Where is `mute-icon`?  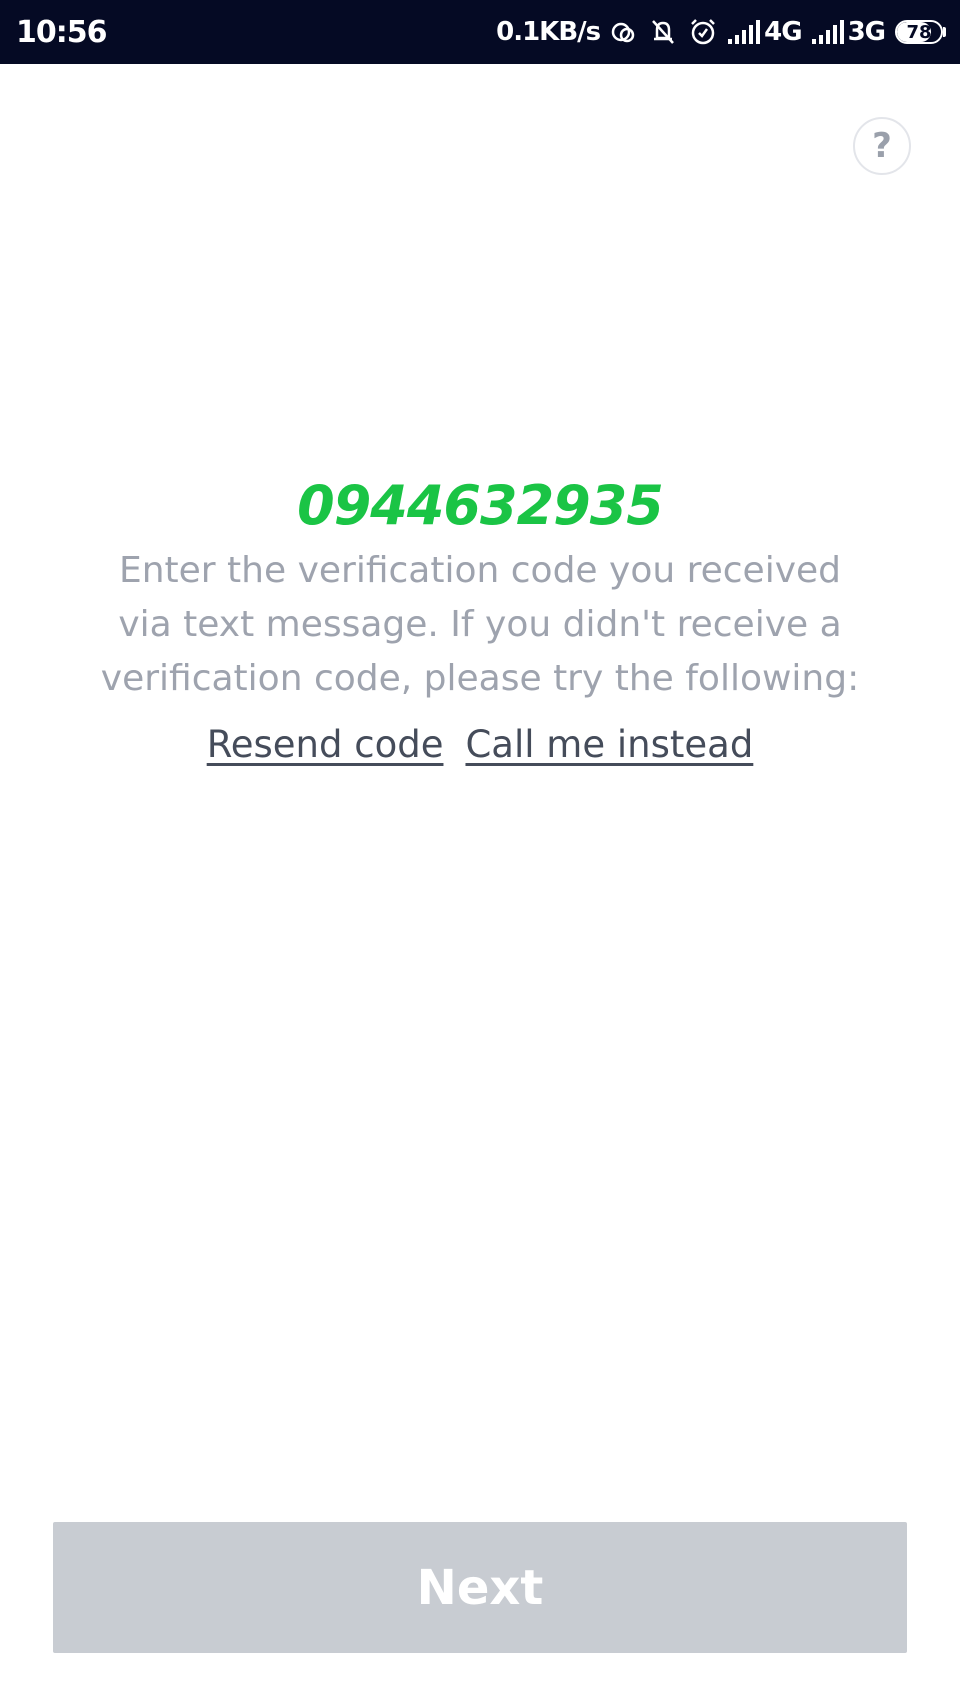
mute-icon is located at coordinates (663, 32).